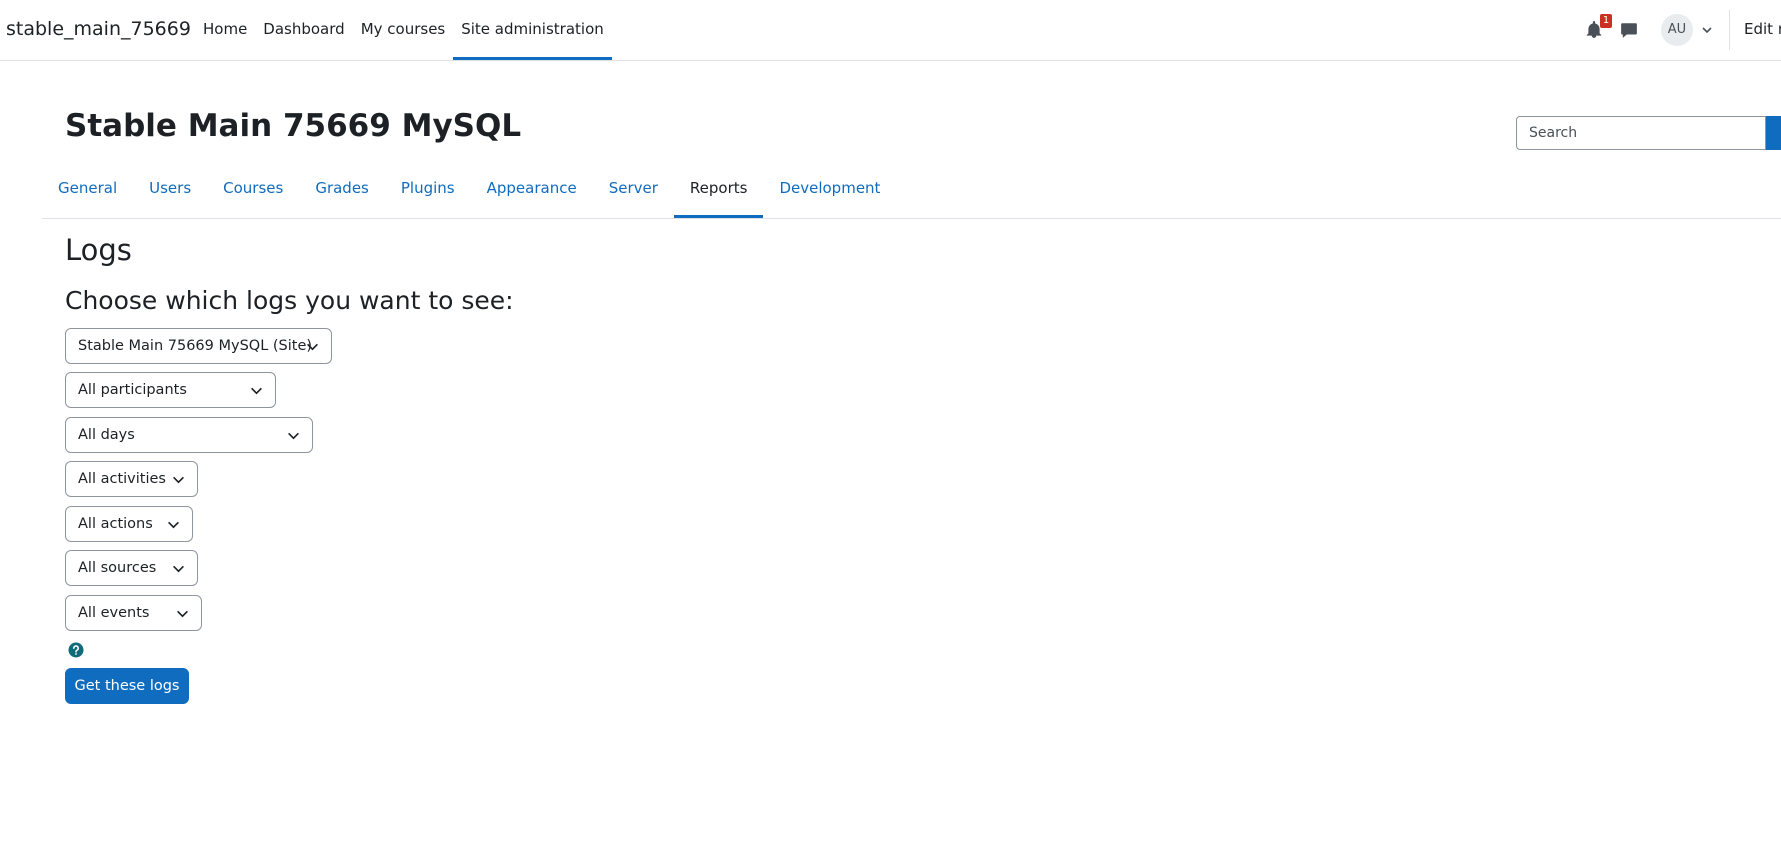 This screenshot has height=849, width=1781. Describe the element at coordinates (633, 193) in the screenshot. I see `tab-server: Server` at that location.